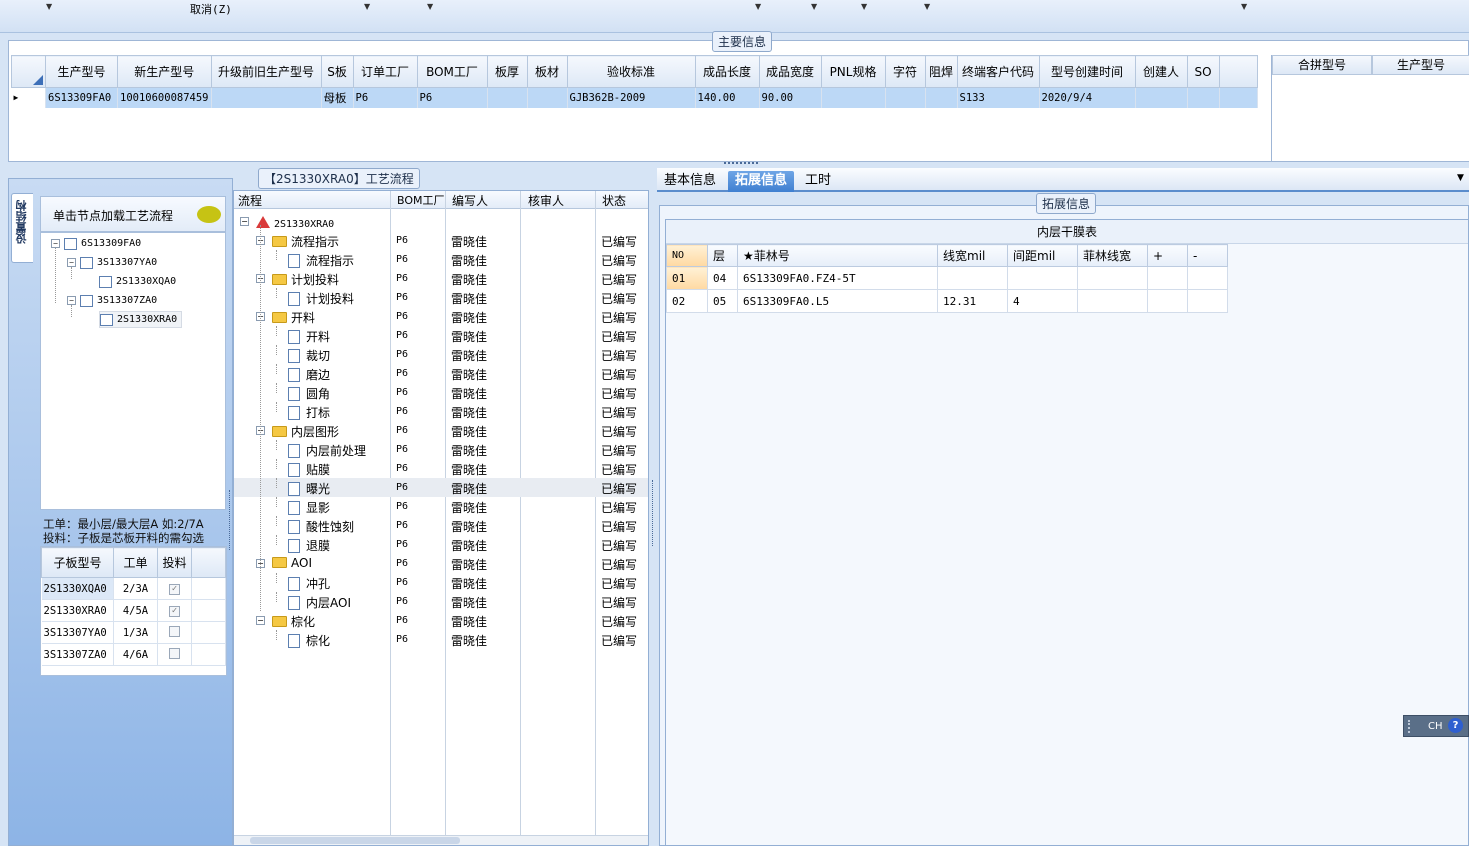  What do you see at coordinates (1042, 255) in the screenshot?
I see `col-header: 间距mil` at bounding box center [1042, 255].